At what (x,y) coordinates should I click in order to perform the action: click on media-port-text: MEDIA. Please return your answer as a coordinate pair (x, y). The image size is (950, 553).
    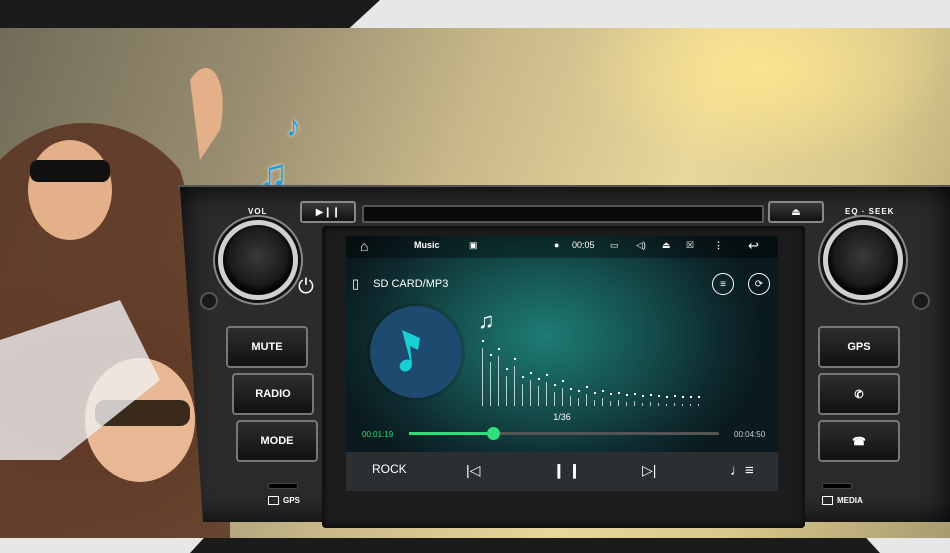
    Looking at the image, I should click on (850, 500).